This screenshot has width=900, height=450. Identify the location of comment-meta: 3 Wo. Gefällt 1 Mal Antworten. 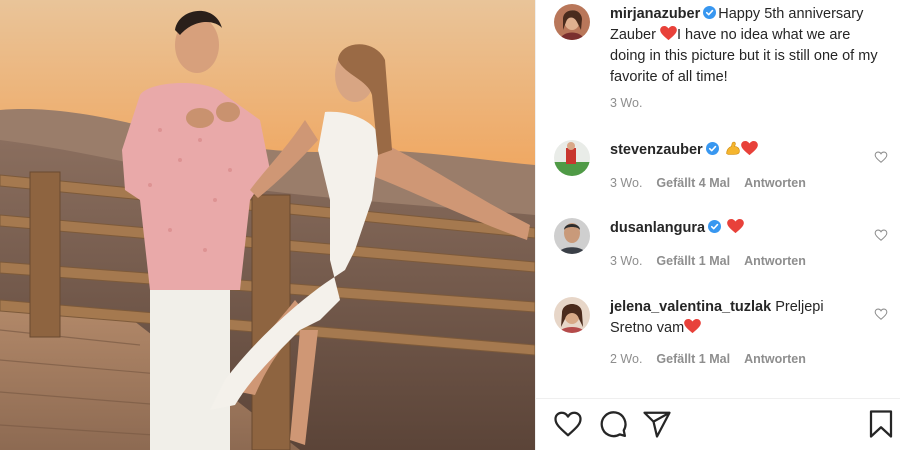
(715, 261).